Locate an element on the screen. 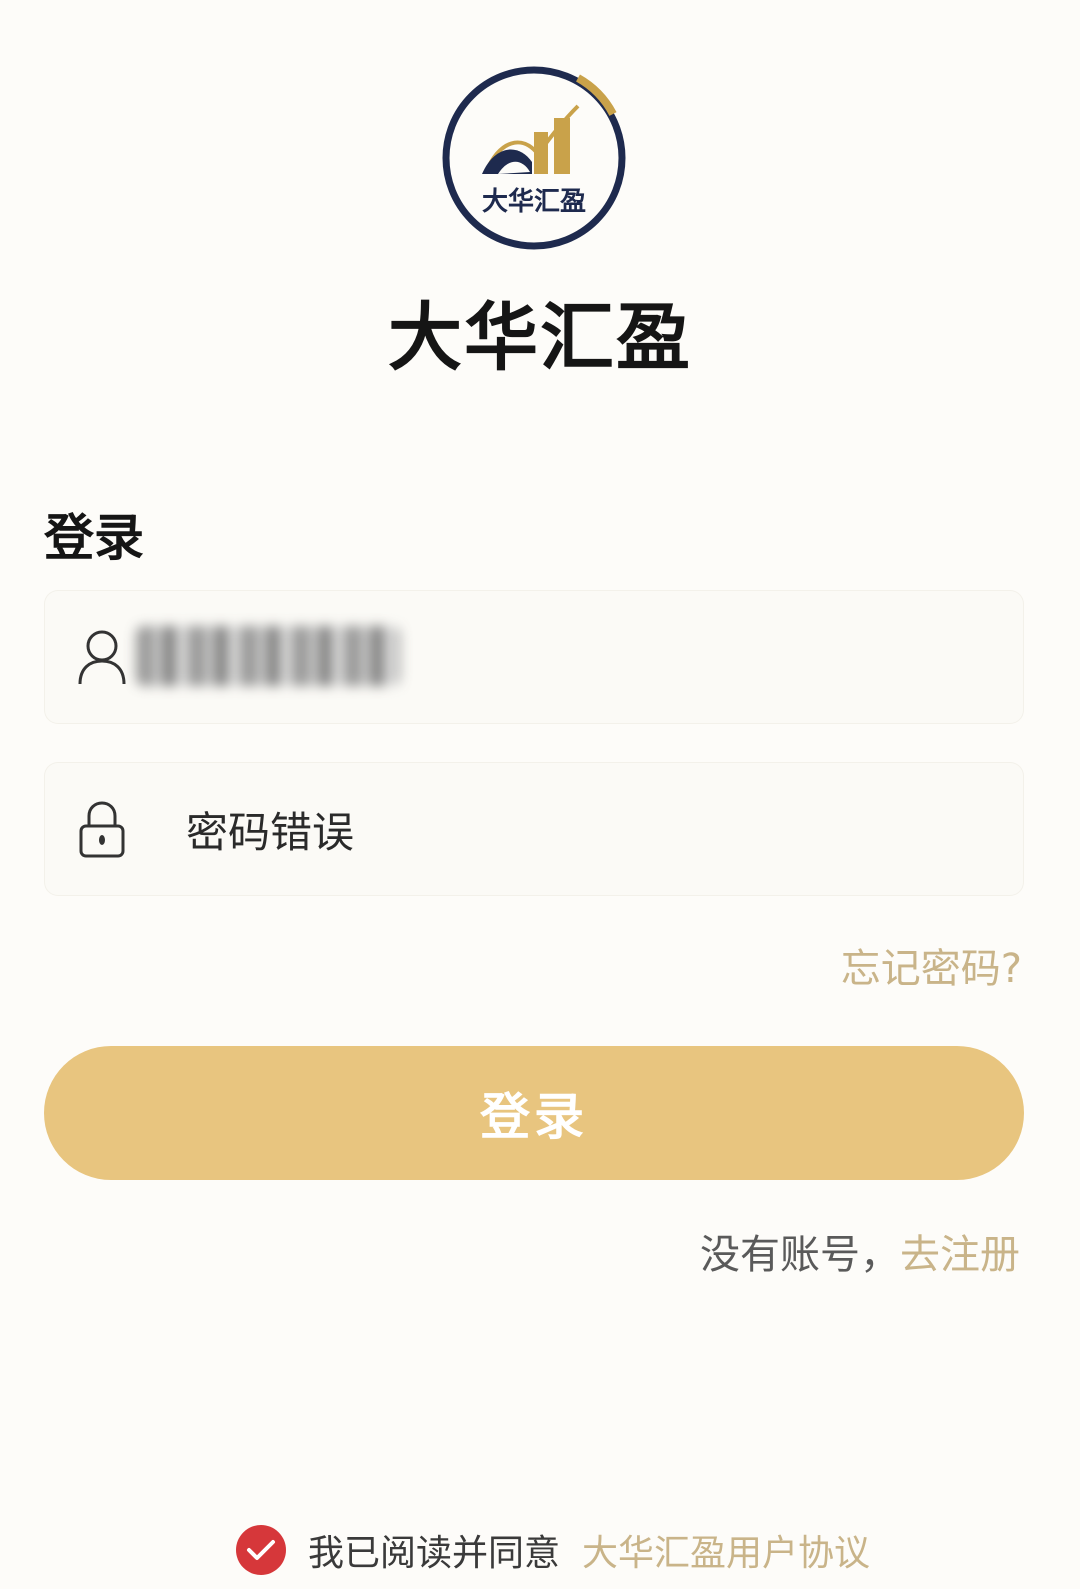 The image size is (1080, 1589). password-input is located at coordinates (576, 829).